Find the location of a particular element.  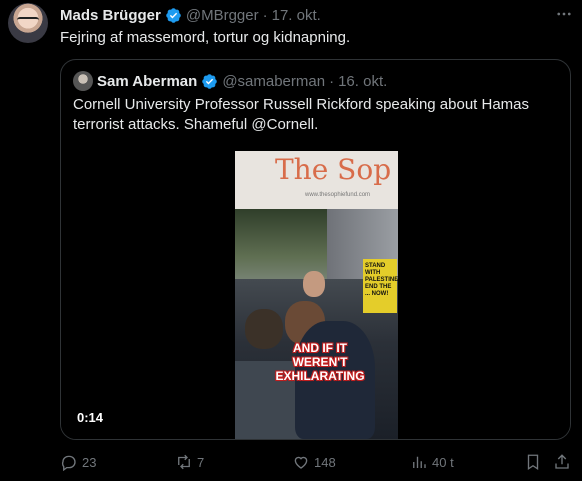

reply-icon is located at coordinates (69, 463).